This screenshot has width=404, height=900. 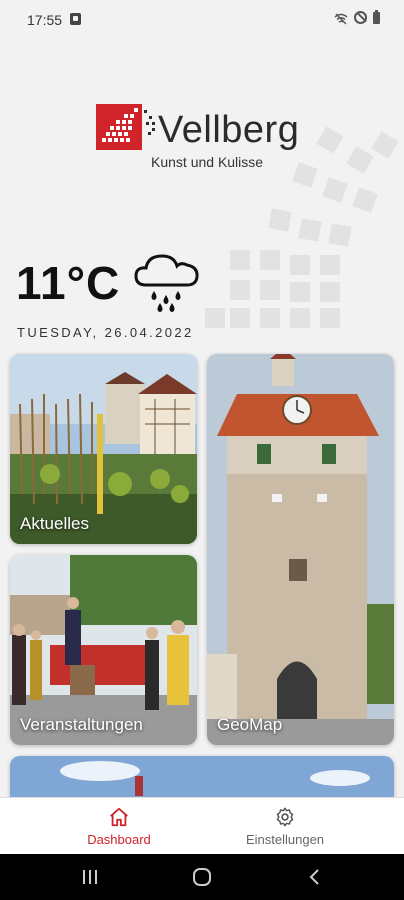 I want to click on tile-geomap-label: GeoMap, so click(x=250, y=724).